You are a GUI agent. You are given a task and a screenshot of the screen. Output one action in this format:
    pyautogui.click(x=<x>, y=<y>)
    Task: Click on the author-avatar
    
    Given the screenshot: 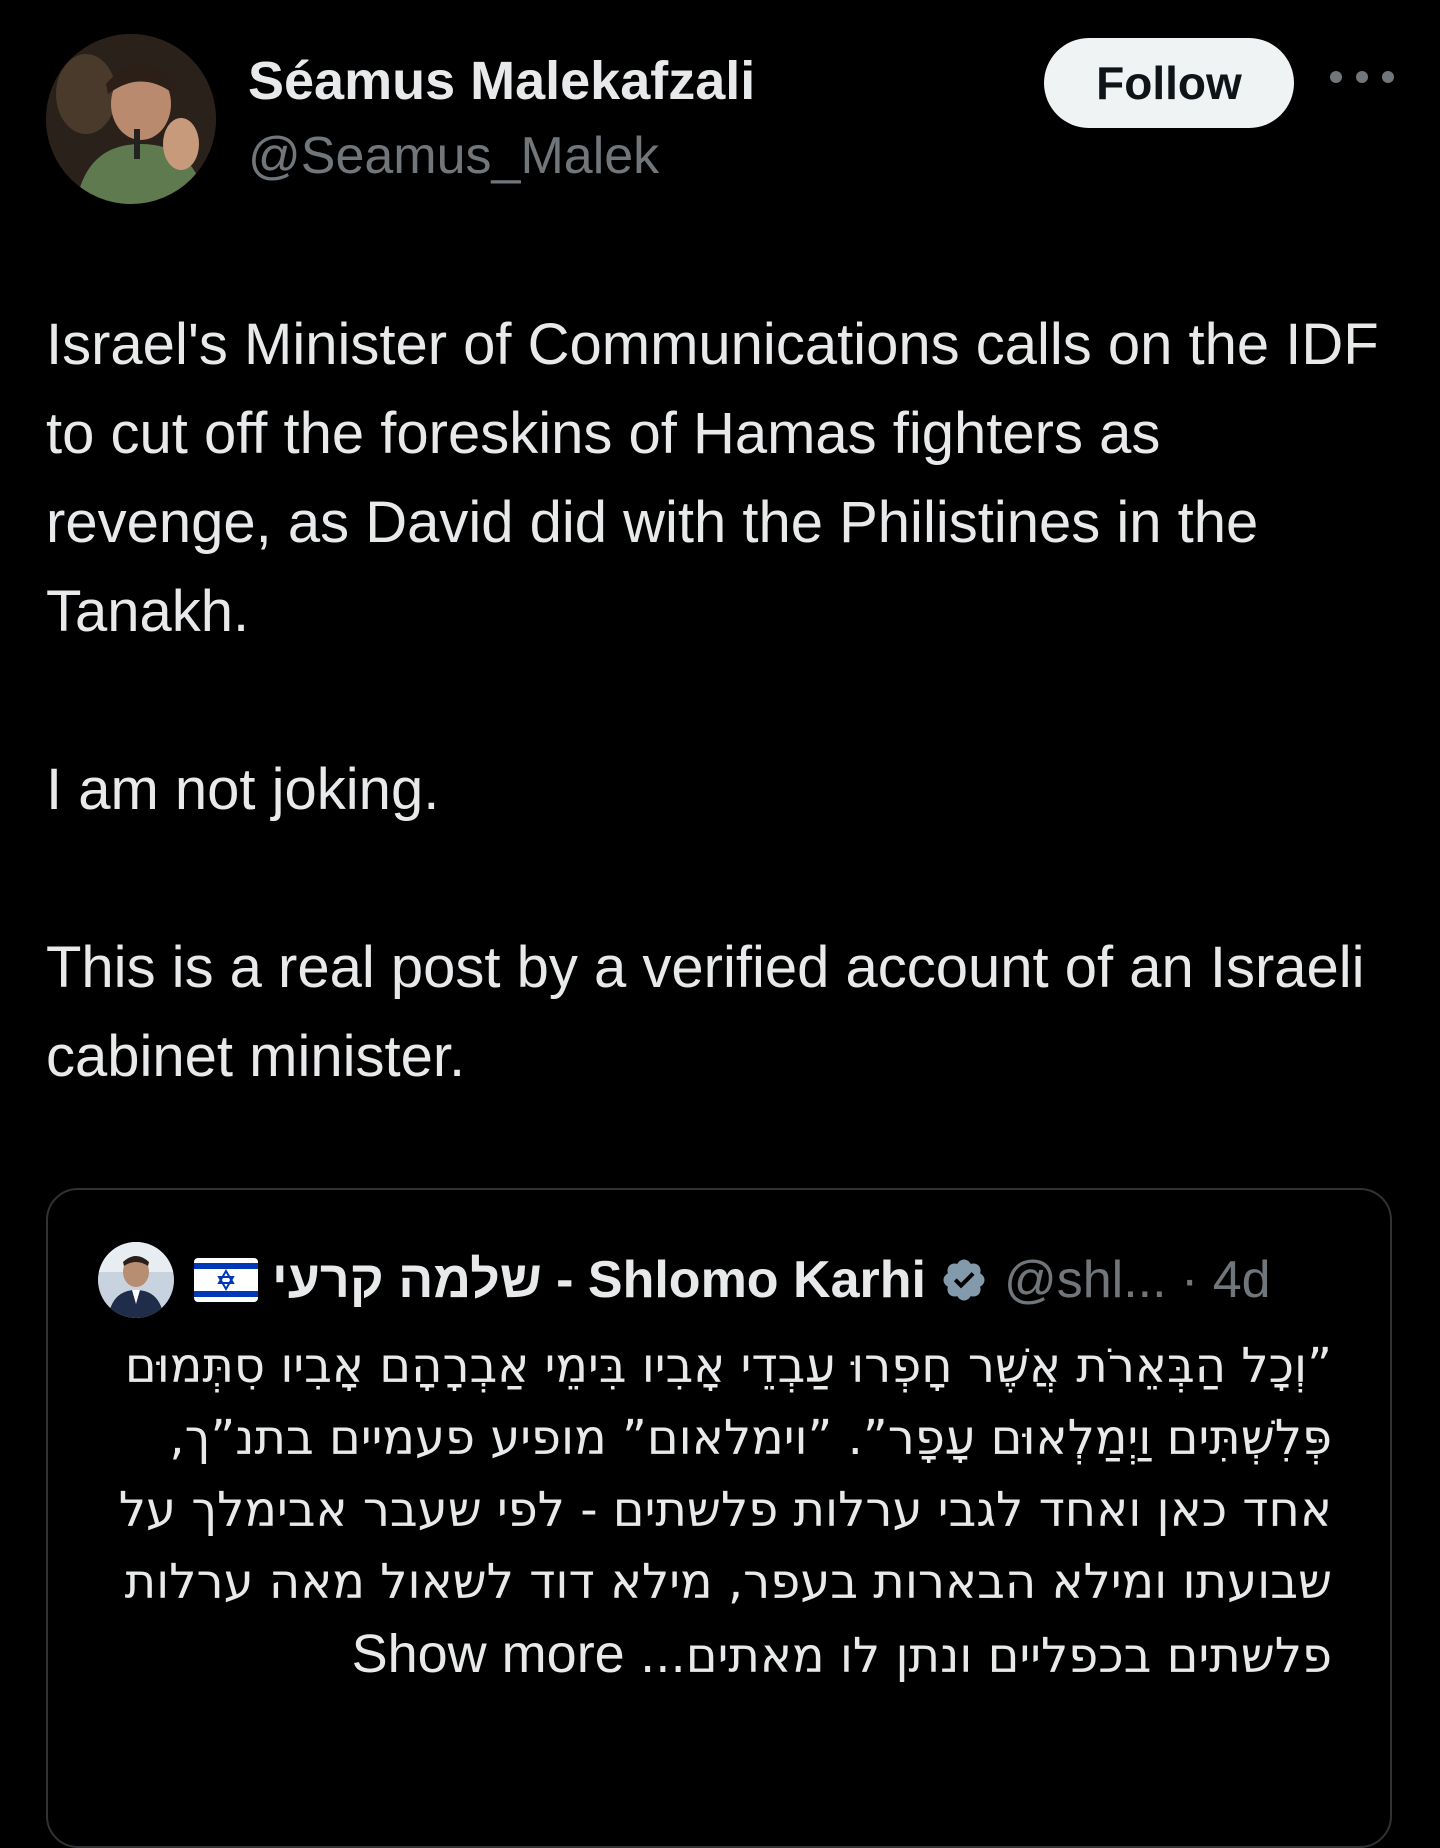 What is the action you would take?
    pyautogui.click(x=131, y=119)
    